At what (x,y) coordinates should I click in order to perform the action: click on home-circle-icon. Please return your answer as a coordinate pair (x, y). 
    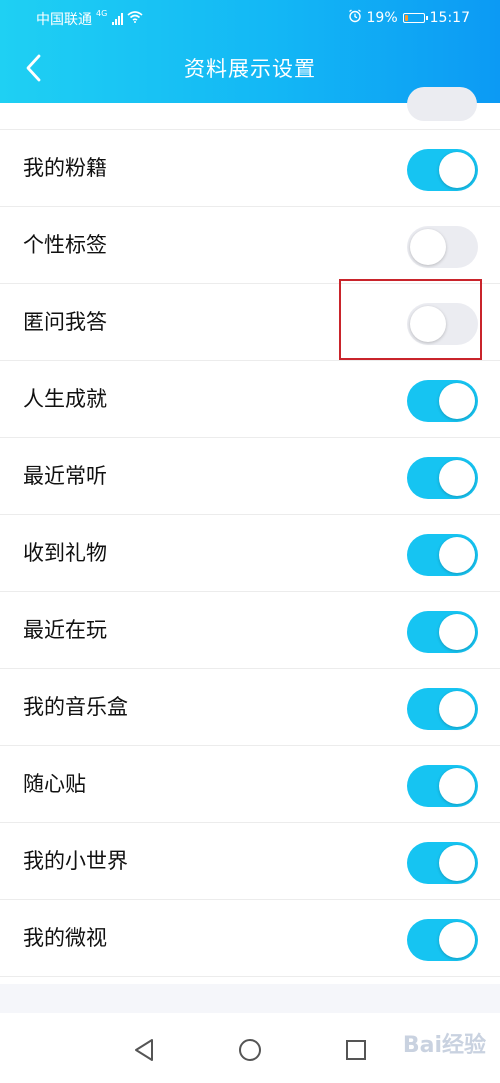
    Looking at the image, I should click on (250, 1050).